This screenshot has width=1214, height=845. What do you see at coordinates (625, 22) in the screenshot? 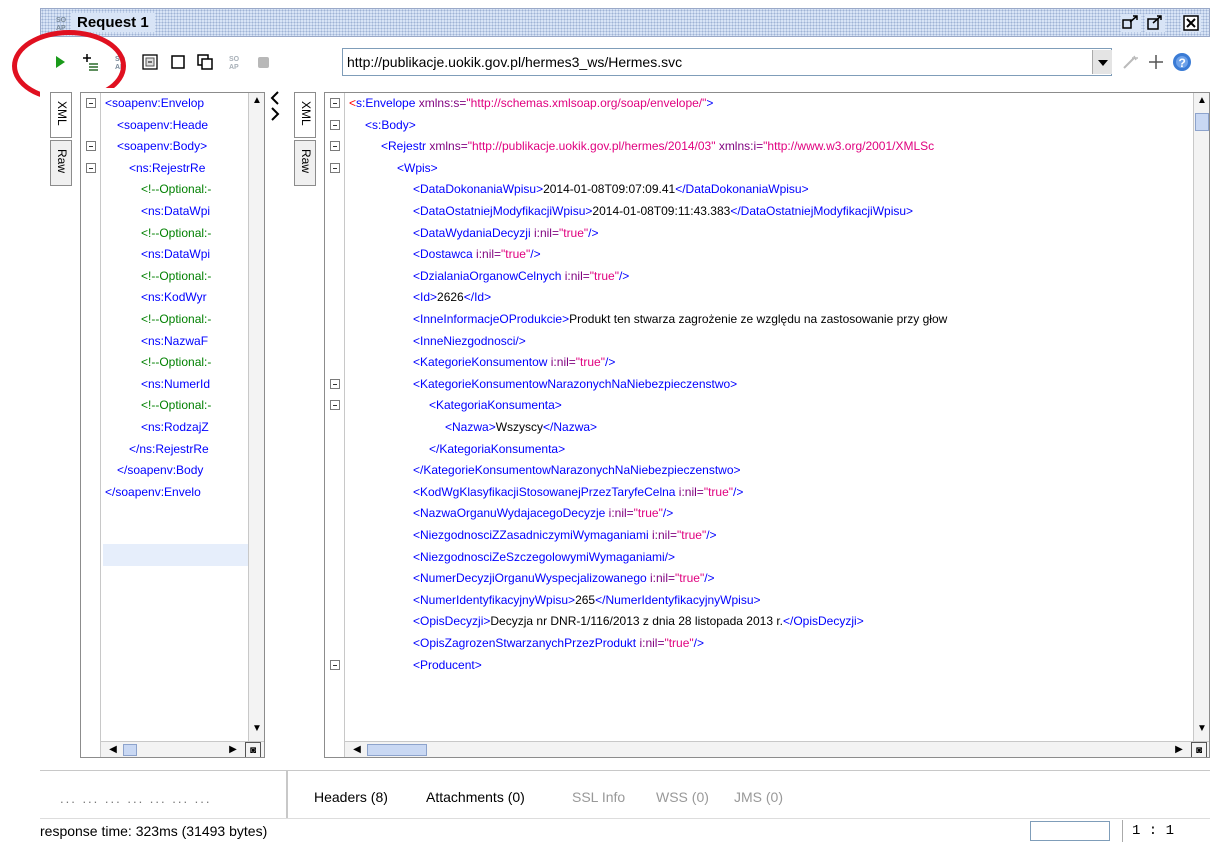
I see `title-bar: SO AP Request 1` at bounding box center [625, 22].